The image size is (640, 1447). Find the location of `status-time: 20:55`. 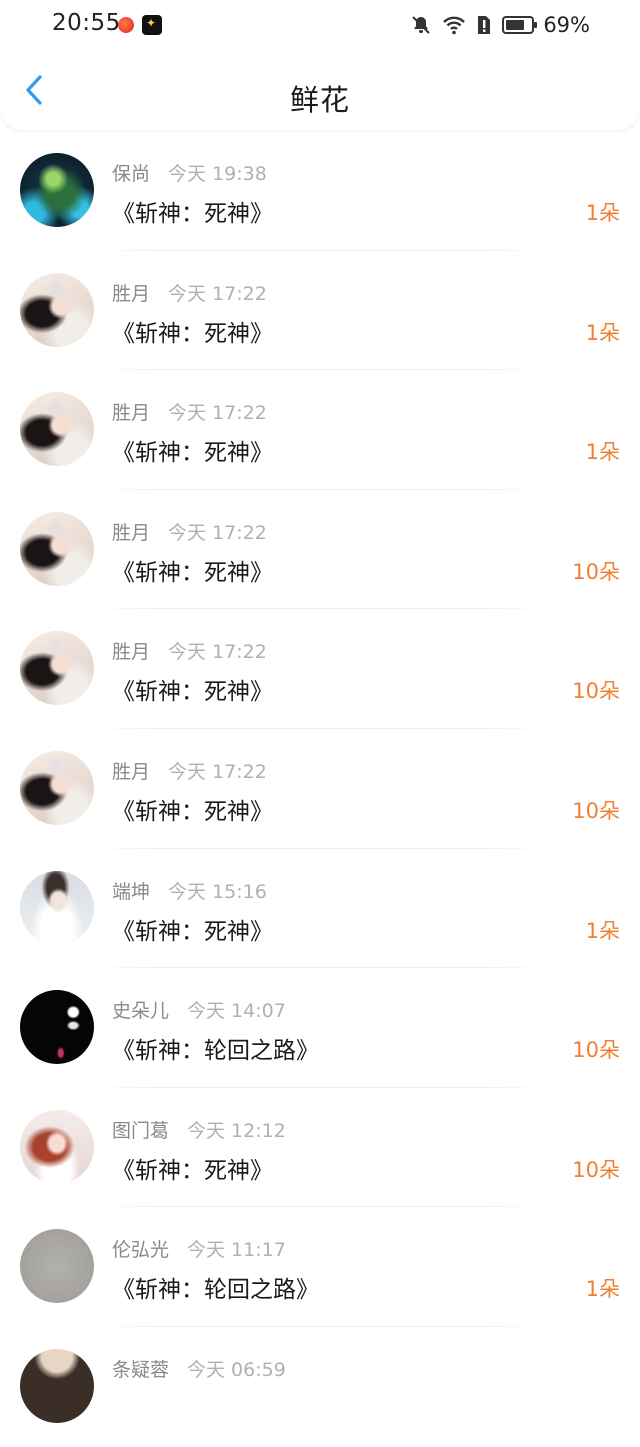

status-time: 20:55 is located at coordinates (86, 23).